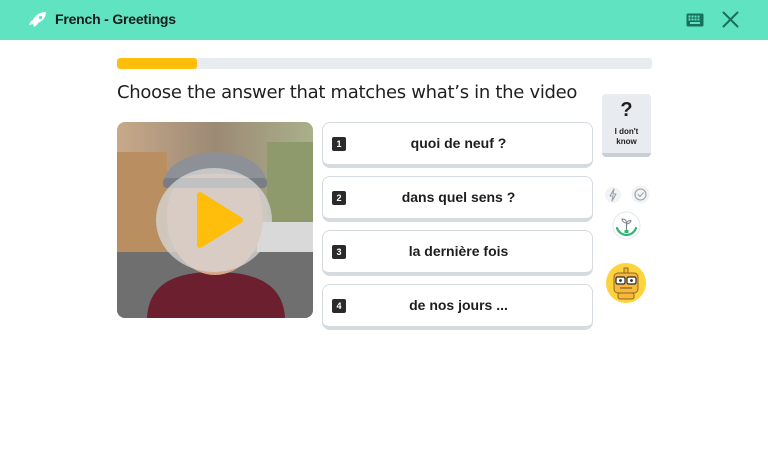  I want to click on i-dont-know-button: ? I don't know, so click(626, 125).